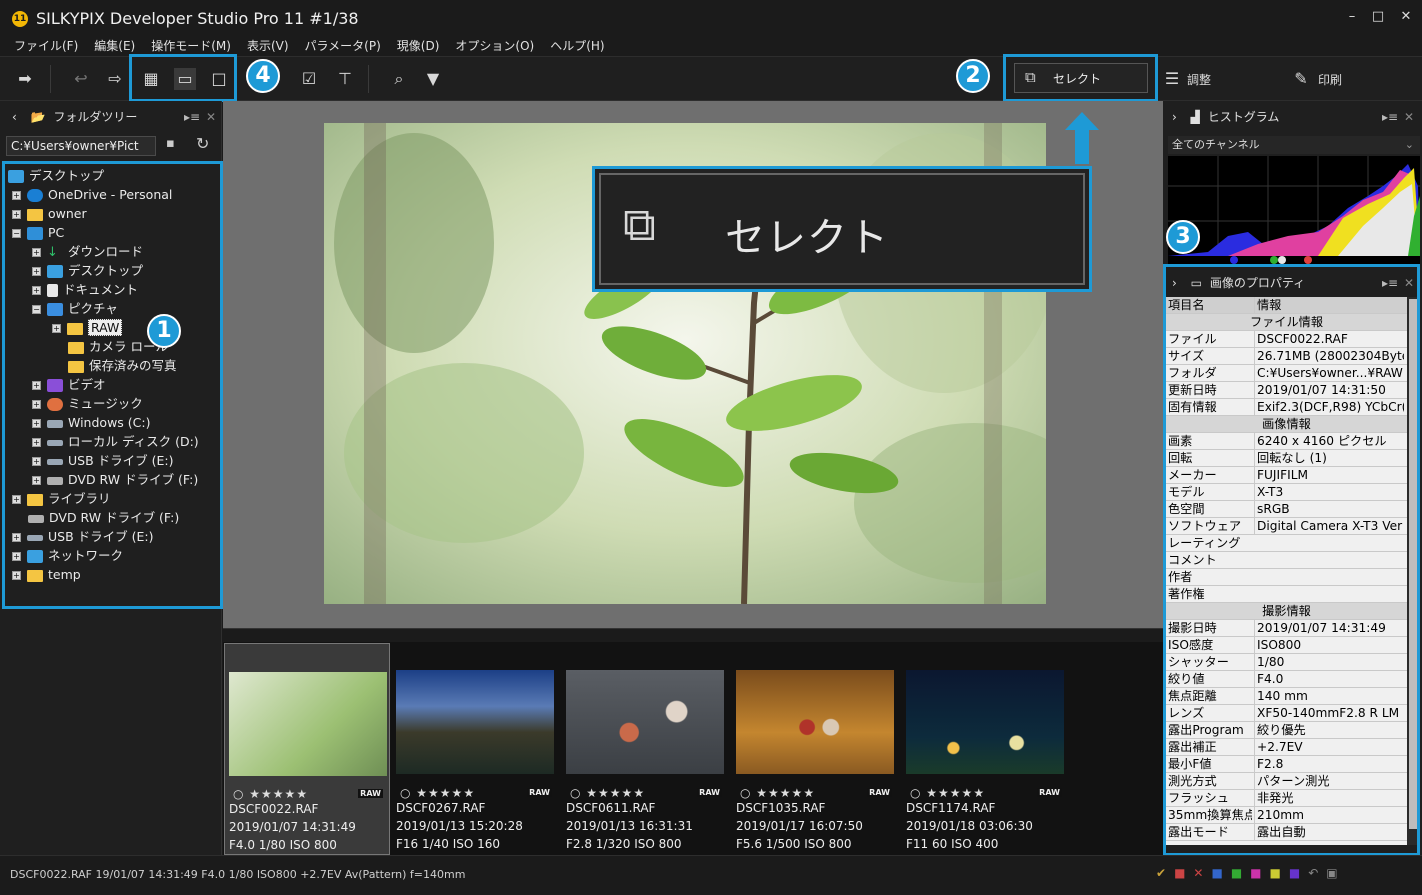 The image size is (1422, 895). What do you see at coordinates (114, 46) in the screenshot?
I see `menu-edit: 編集(E)` at bounding box center [114, 46].